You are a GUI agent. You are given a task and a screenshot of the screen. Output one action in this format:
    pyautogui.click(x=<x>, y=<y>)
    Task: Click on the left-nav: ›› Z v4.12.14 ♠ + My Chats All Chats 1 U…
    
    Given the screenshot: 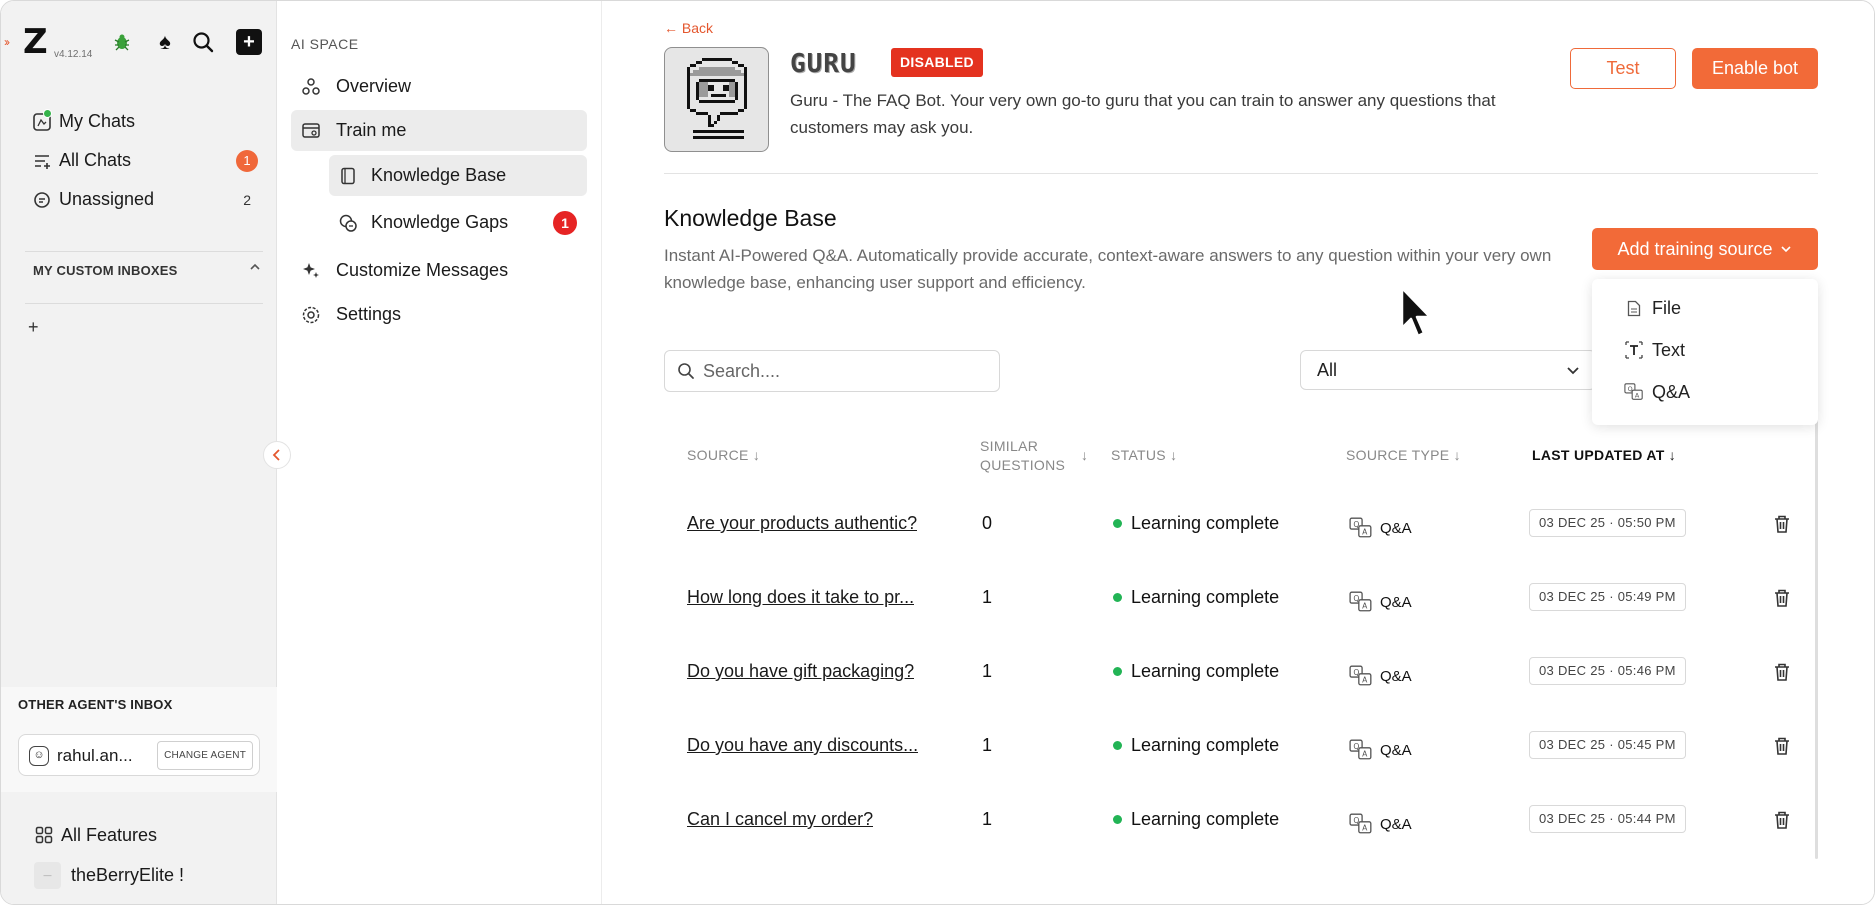 What is the action you would take?
    pyautogui.click(x=139, y=452)
    